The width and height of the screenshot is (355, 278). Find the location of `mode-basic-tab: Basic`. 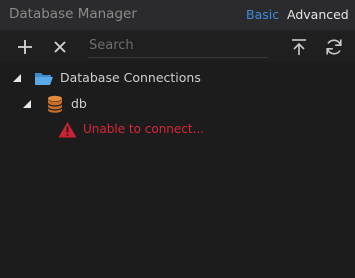

mode-basic-tab: Basic is located at coordinates (262, 14).